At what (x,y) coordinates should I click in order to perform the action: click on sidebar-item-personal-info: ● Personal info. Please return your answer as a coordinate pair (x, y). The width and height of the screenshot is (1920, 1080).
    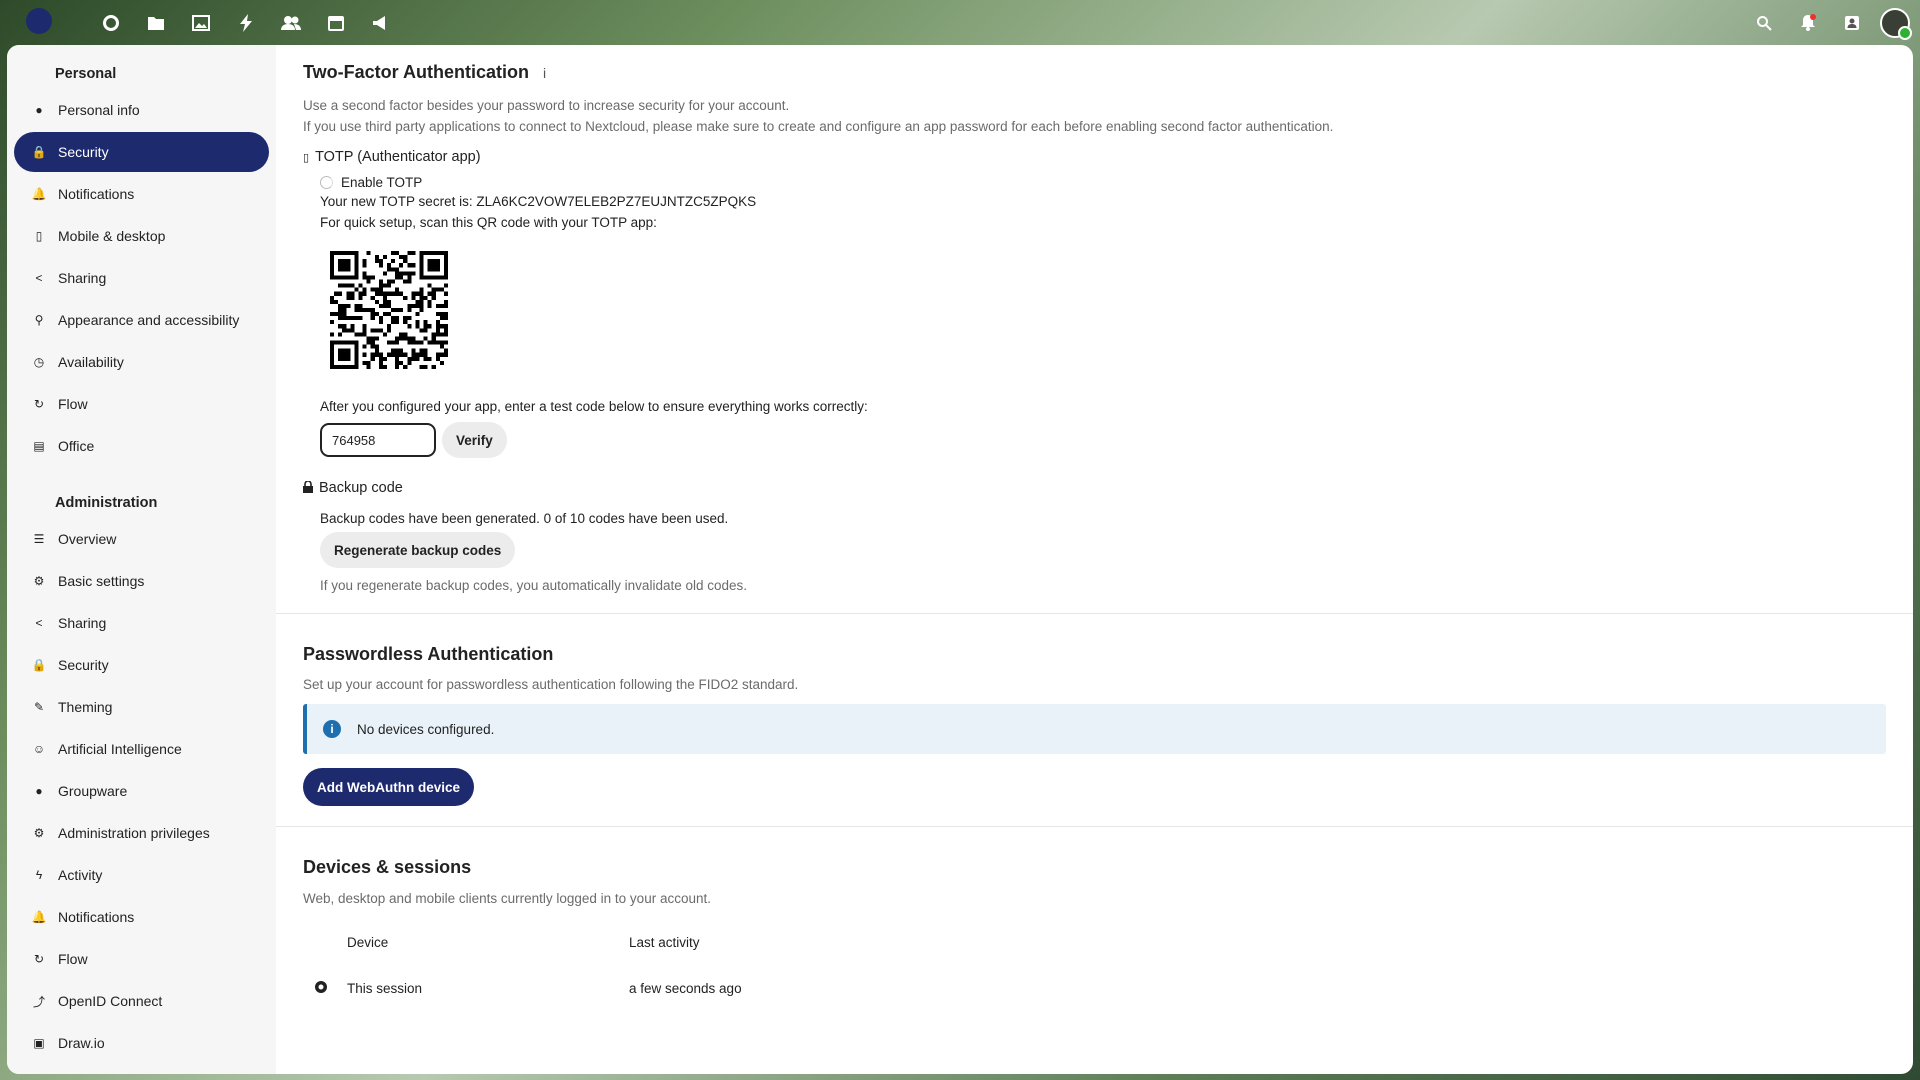
    Looking at the image, I should click on (141, 110).